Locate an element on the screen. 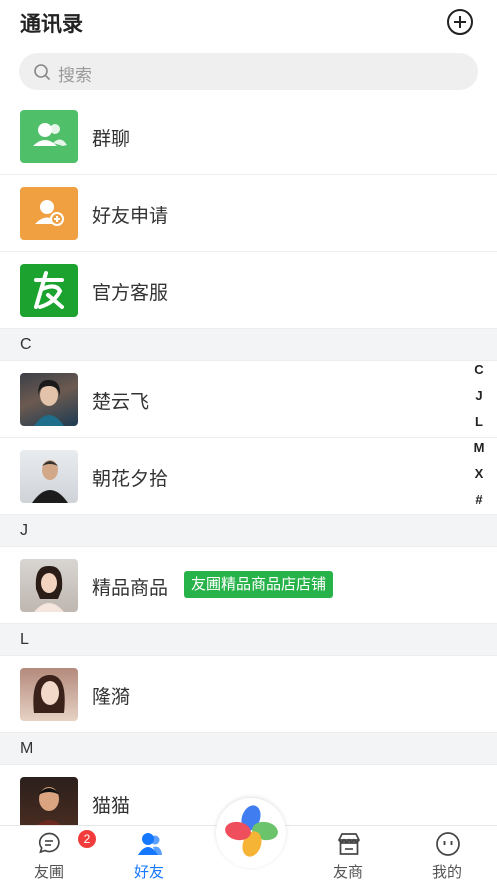 This screenshot has height=883, width=497. index-letter: L is located at coordinates (479, 425).